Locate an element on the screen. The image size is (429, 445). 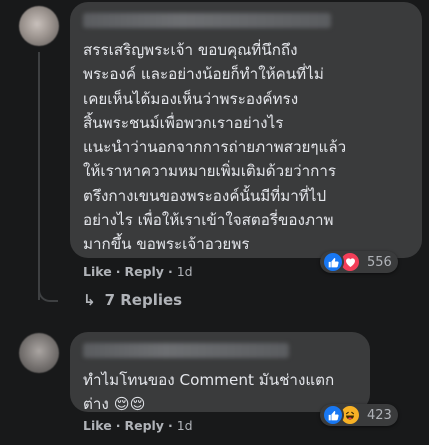
thread-line is located at coordinates (39, 176).